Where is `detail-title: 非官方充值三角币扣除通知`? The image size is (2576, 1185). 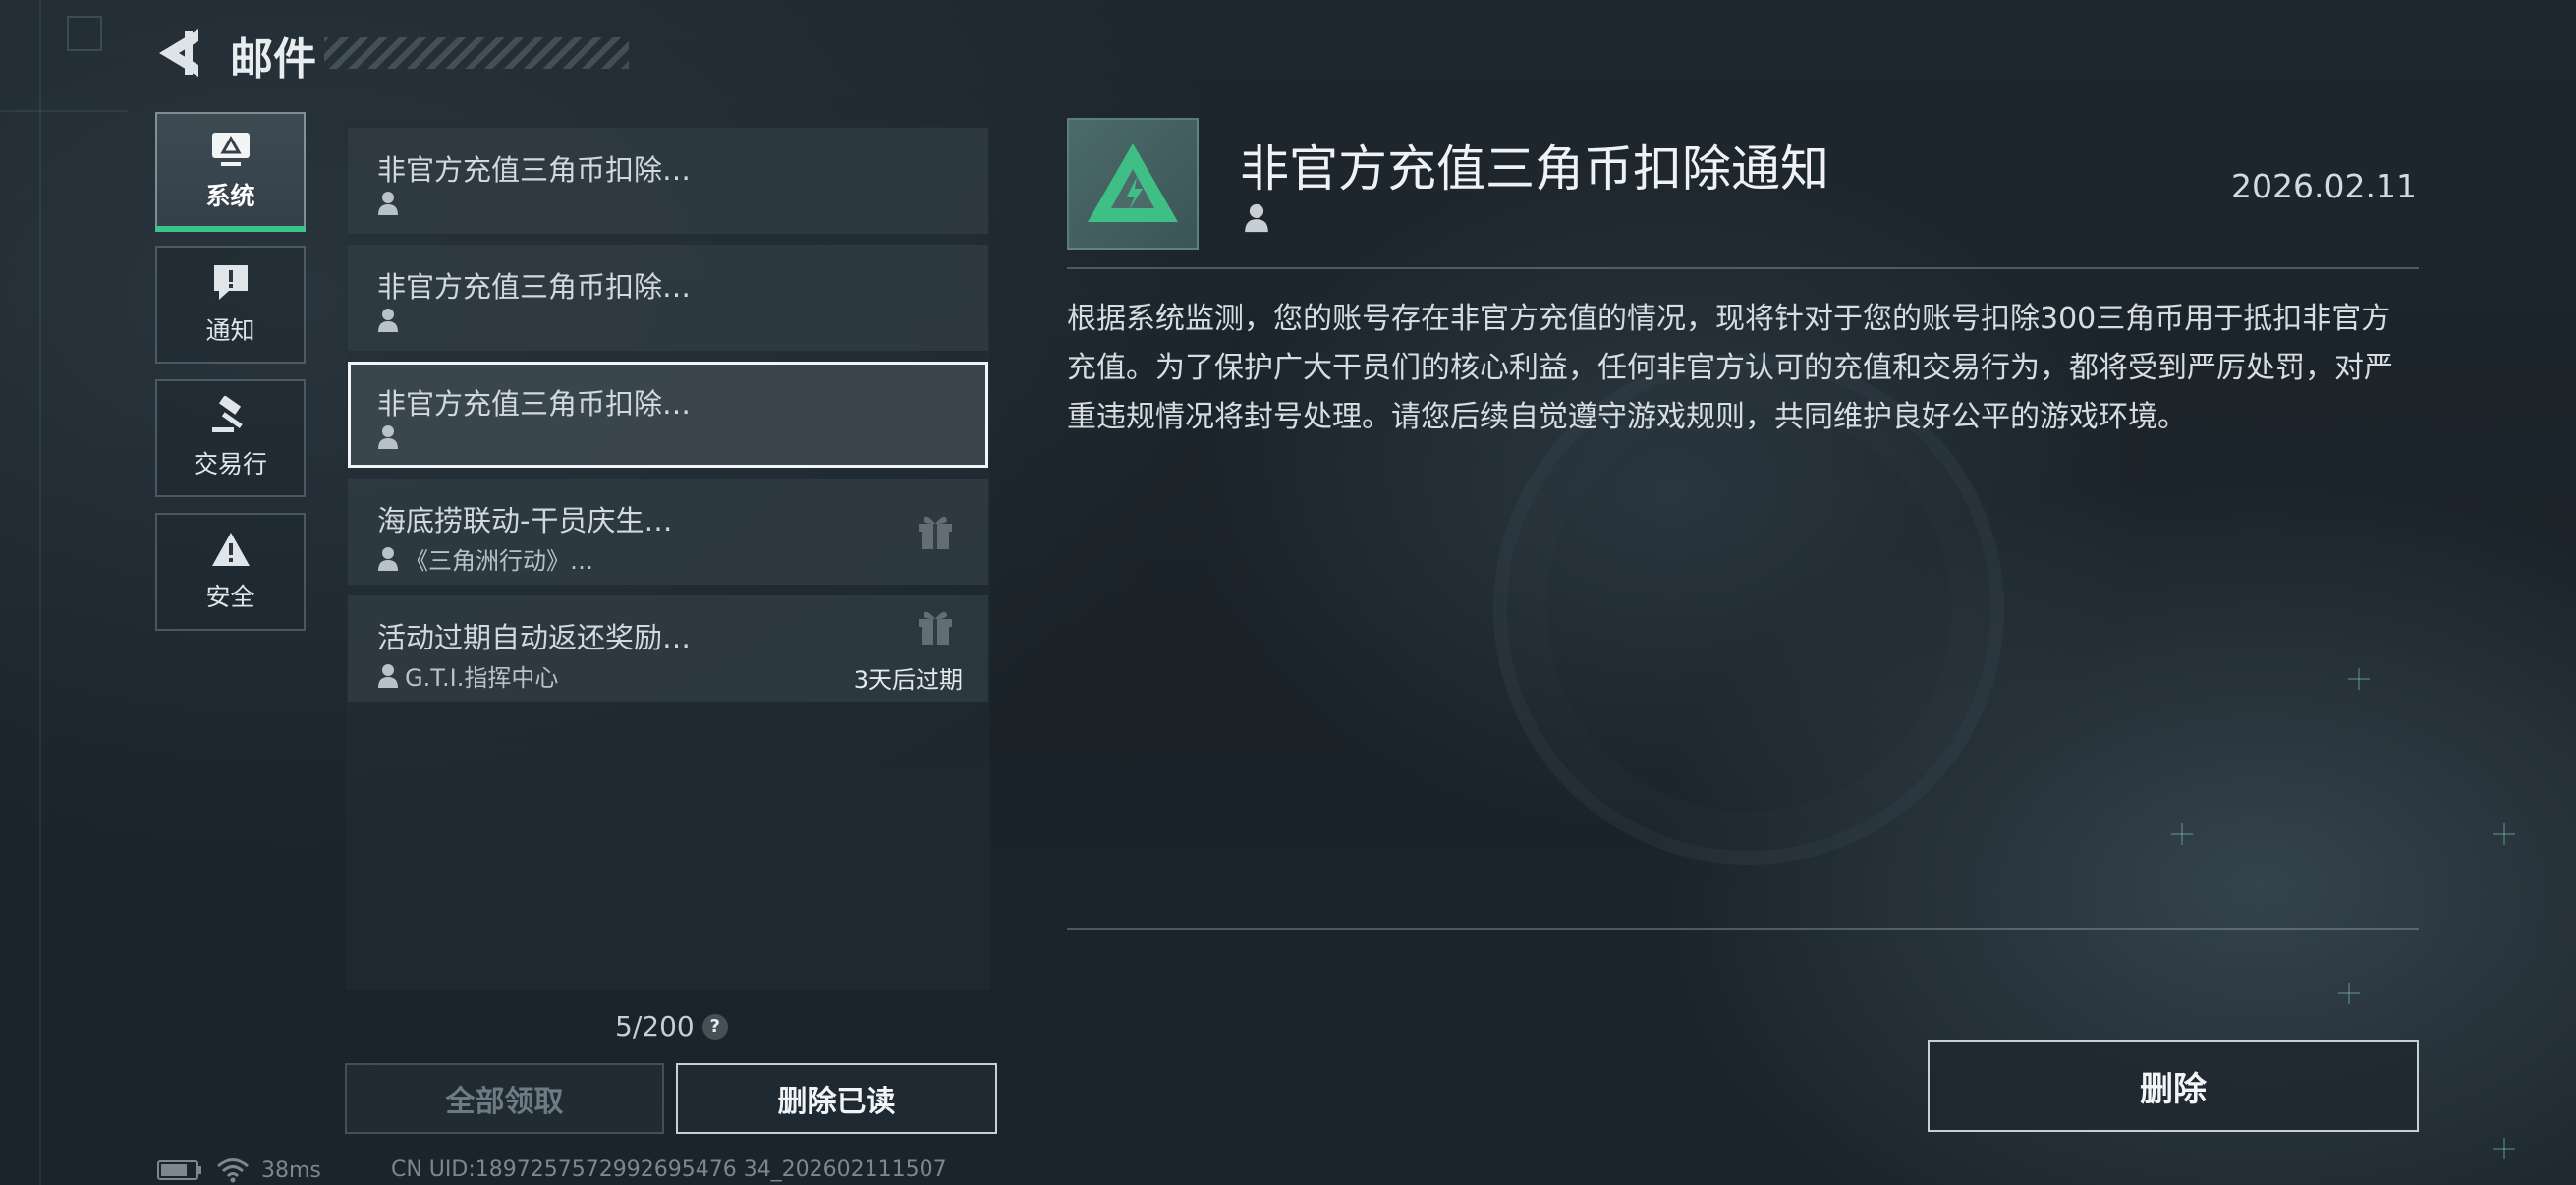
detail-title: 非官方充值三角币扣除通知 is located at coordinates (1534, 169).